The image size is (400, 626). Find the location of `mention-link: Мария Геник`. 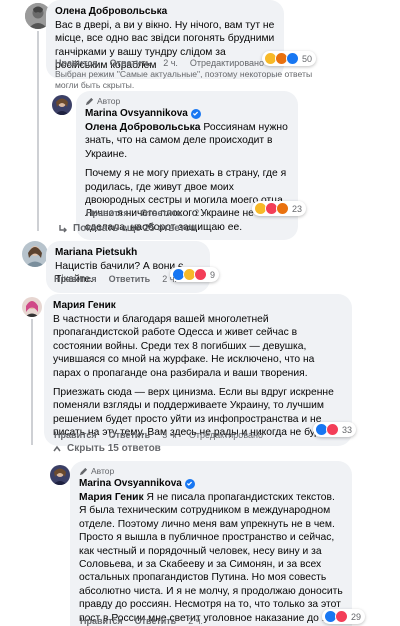

mention-link: Мария Геник is located at coordinates (111, 497).